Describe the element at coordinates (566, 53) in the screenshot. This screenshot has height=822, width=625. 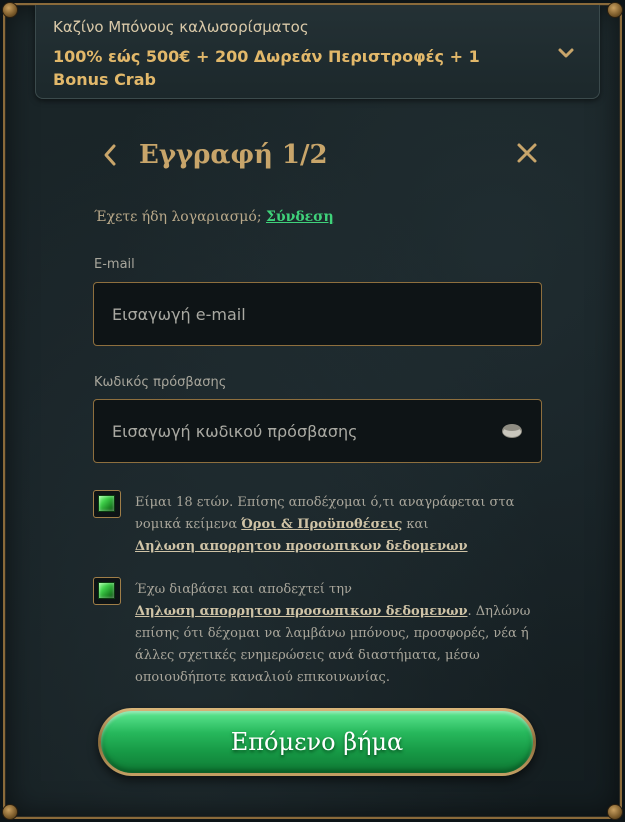
I see `chevron-down-icon` at that location.